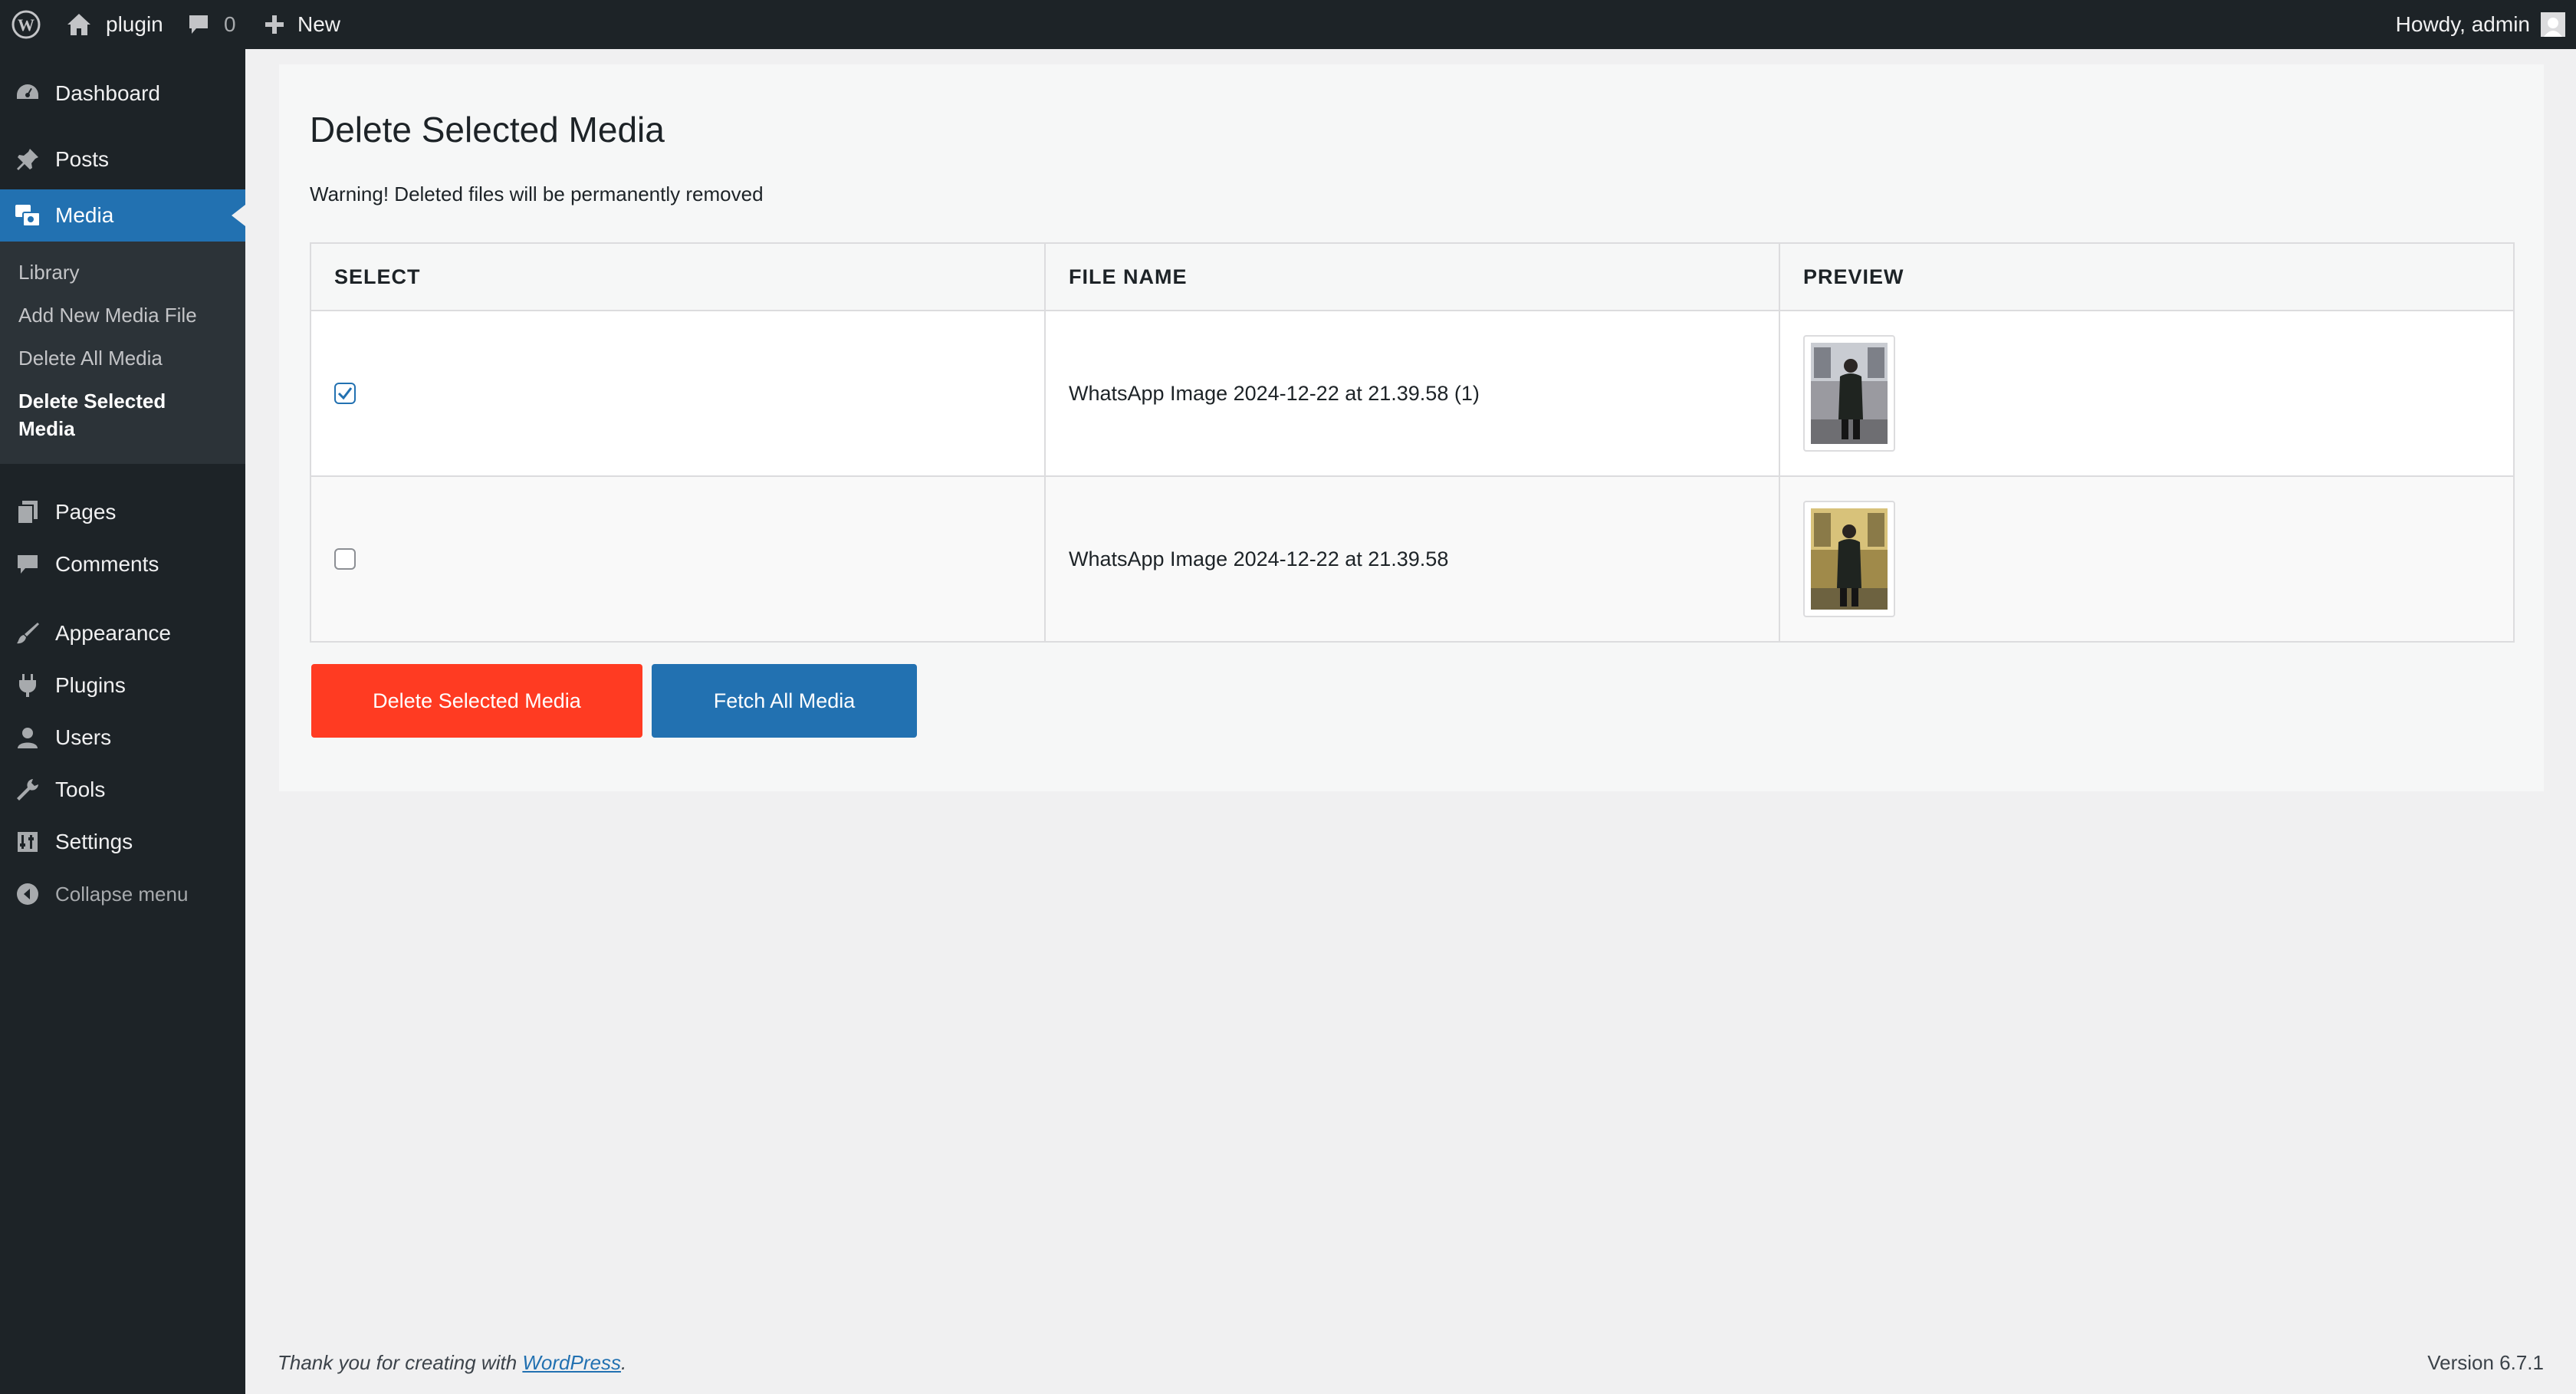  I want to click on wrench-icon, so click(28, 790).